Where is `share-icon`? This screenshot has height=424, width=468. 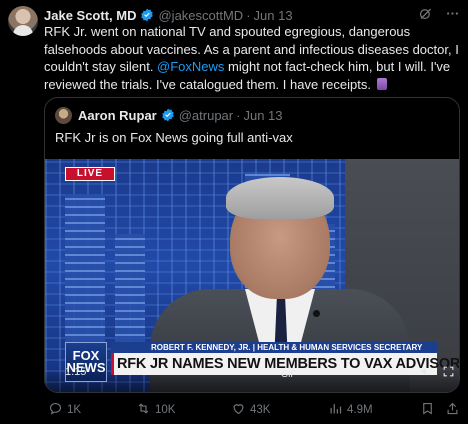 share-icon is located at coordinates (452, 410).